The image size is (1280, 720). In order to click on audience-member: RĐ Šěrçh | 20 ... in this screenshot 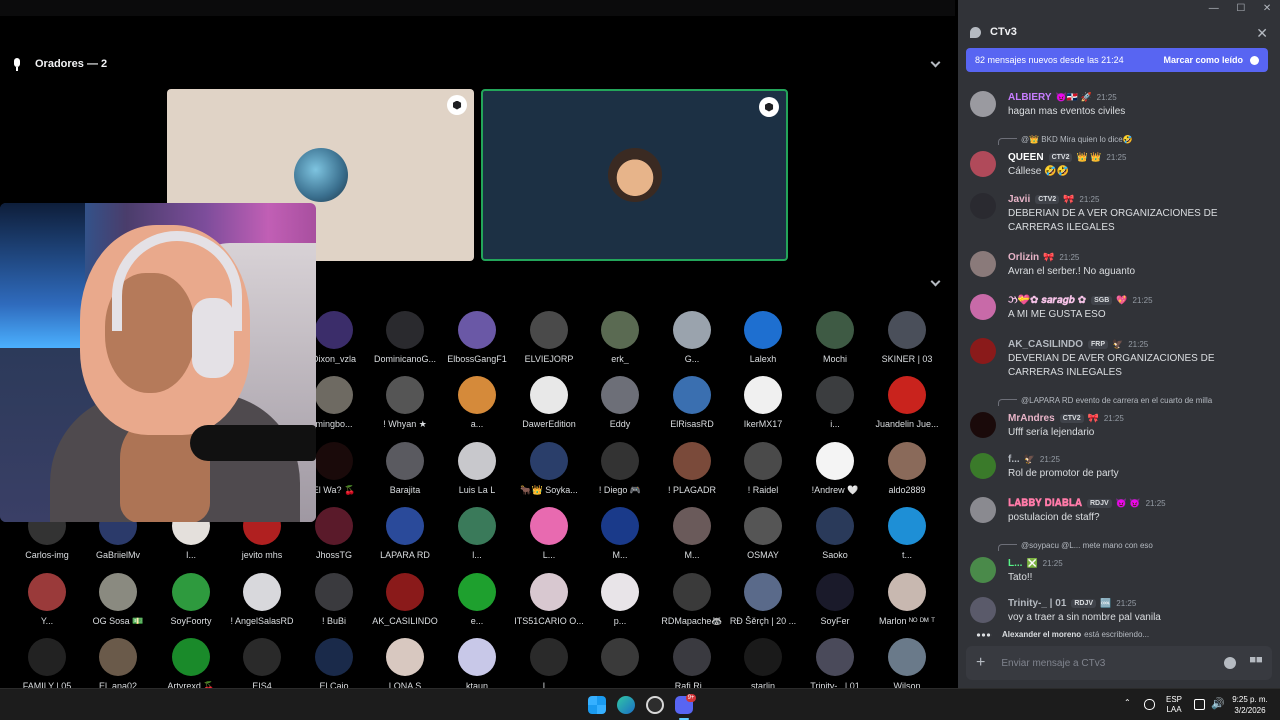, I will do `click(763, 599)`.